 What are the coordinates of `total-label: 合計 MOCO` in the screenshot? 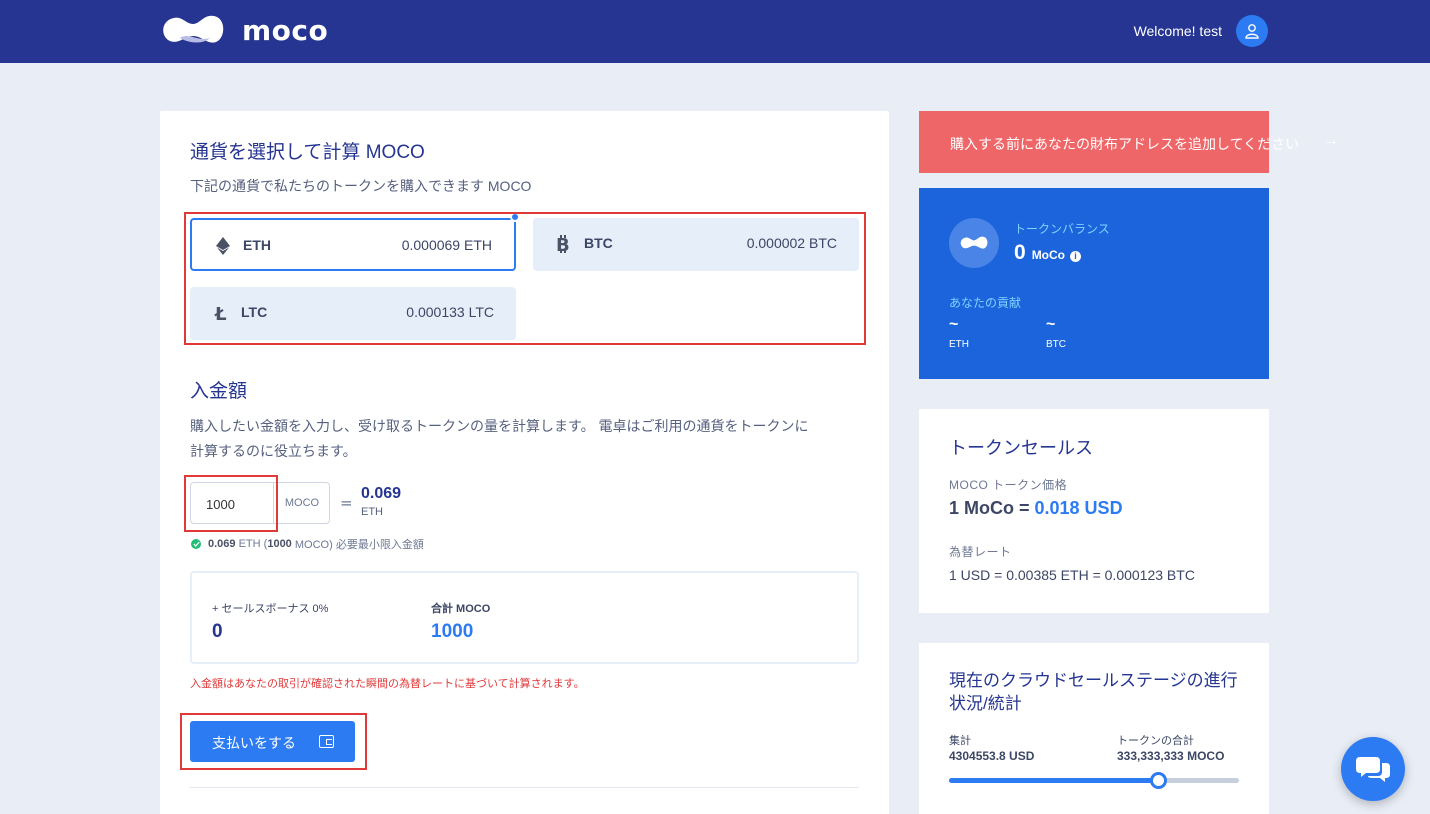 It's located at (461, 609).